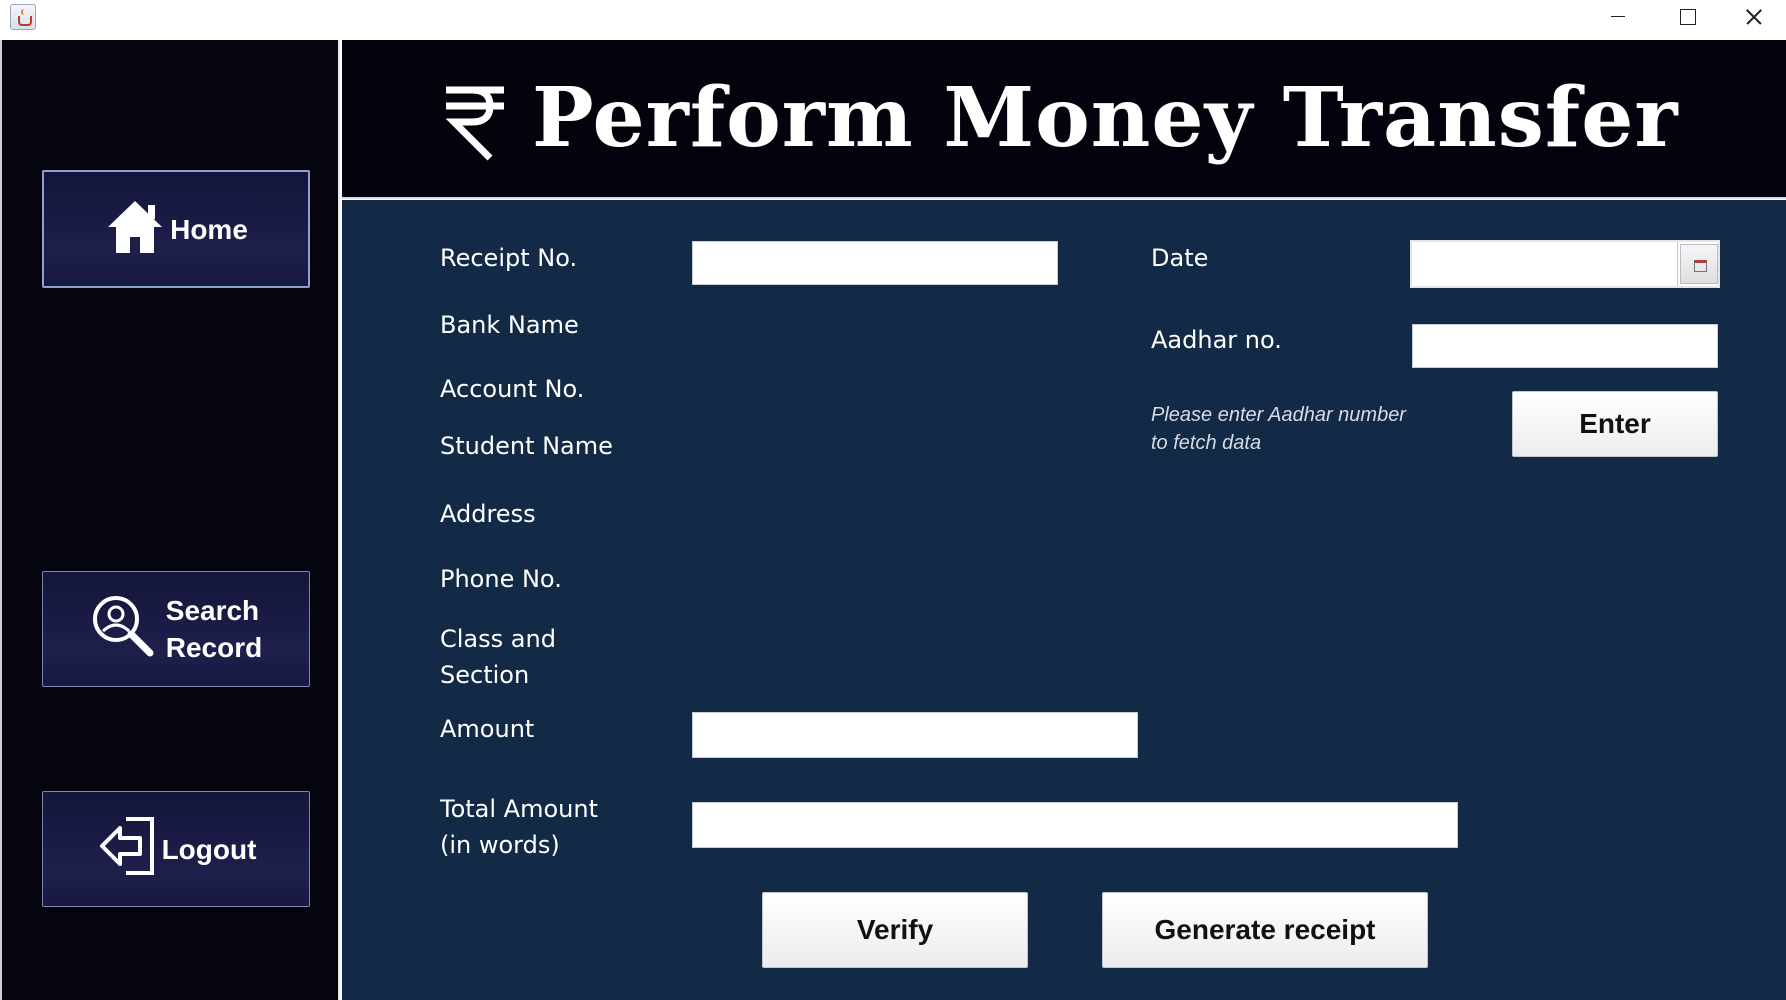  Describe the element at coordinates (1618, 17) in the screenshot. I see `minimize-icon` at that location.